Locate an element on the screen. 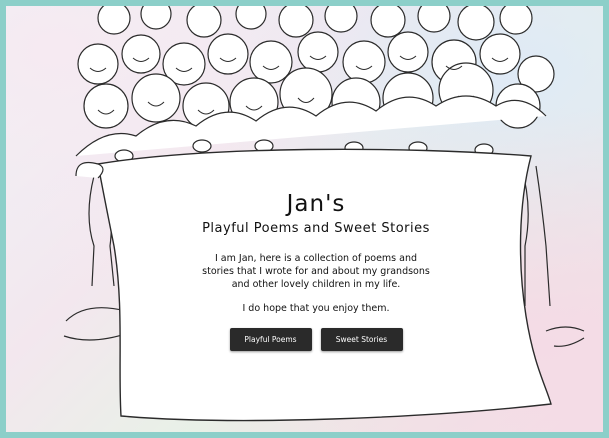 The height and width of the screenshot is (438, 609). button-group: Playful Poems Sweet Stories is located at coordinates (316, 339).